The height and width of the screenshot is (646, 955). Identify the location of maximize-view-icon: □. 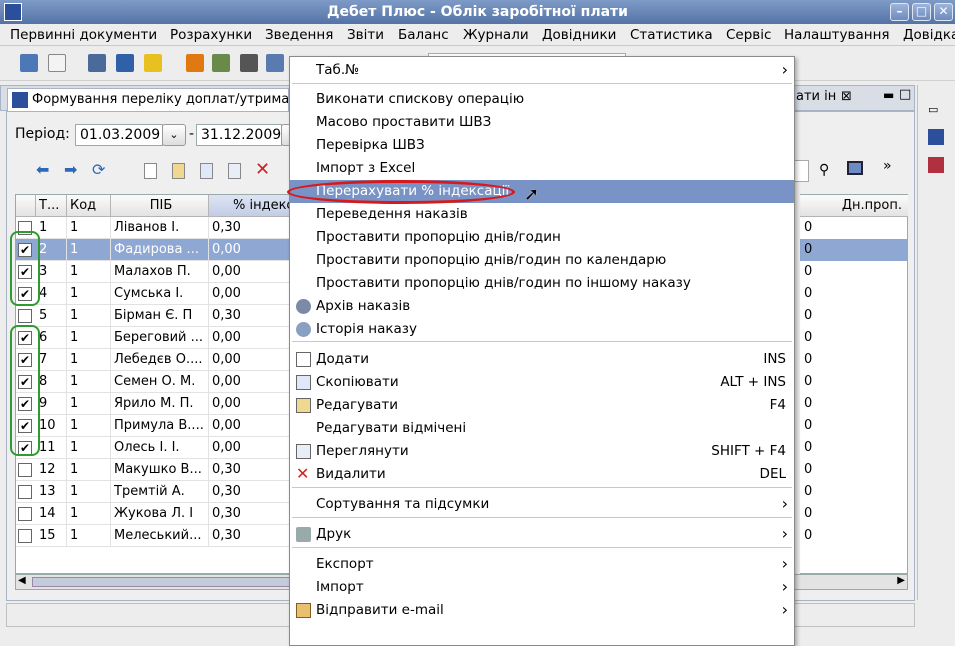
(905, 94).